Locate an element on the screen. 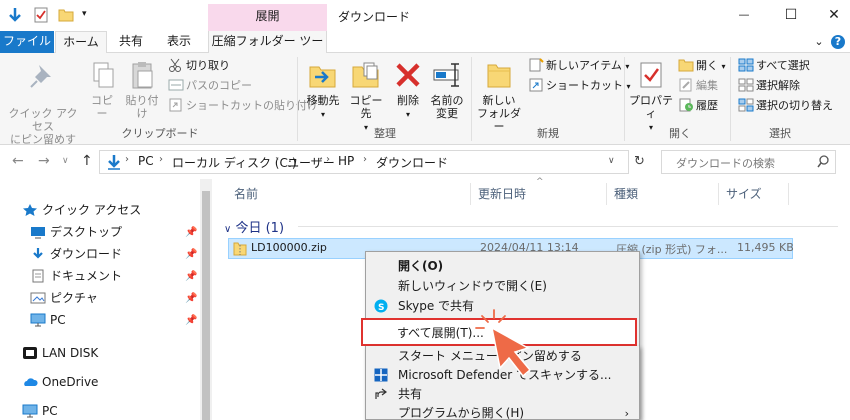  properties-button: プロパティ ▾ is located at coordinates (651, 96).